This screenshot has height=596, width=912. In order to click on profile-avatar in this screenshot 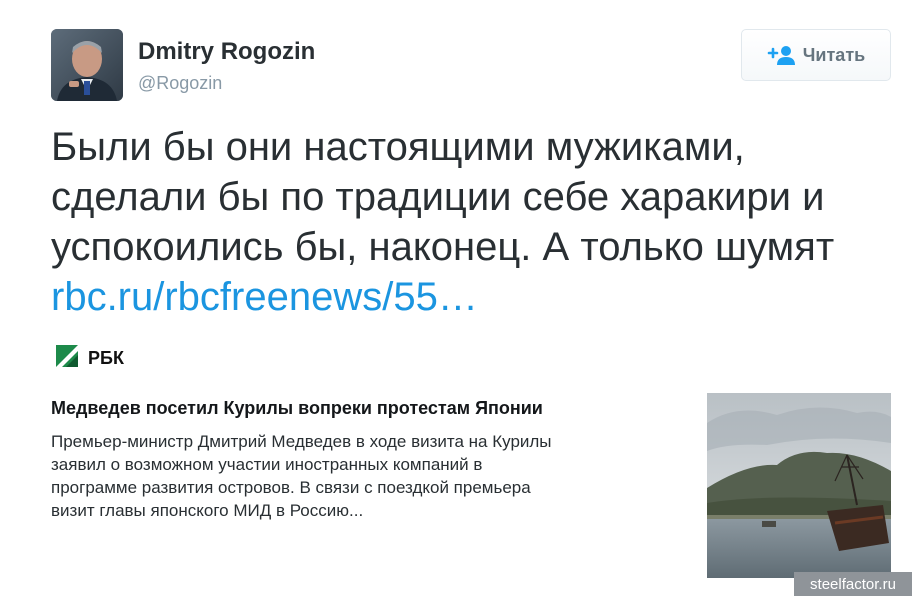, I will do `click(87, 65)`.